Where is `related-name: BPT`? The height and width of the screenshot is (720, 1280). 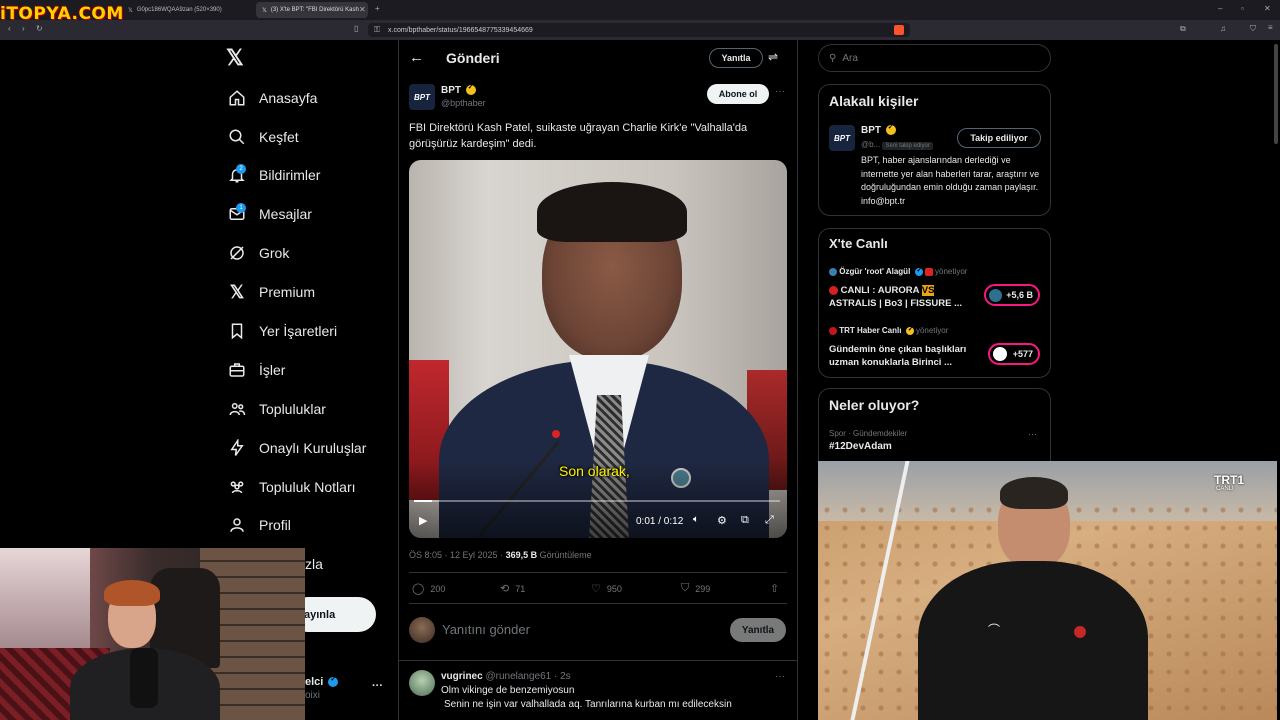 related-name: BPT is located at coordinates (878, 129).